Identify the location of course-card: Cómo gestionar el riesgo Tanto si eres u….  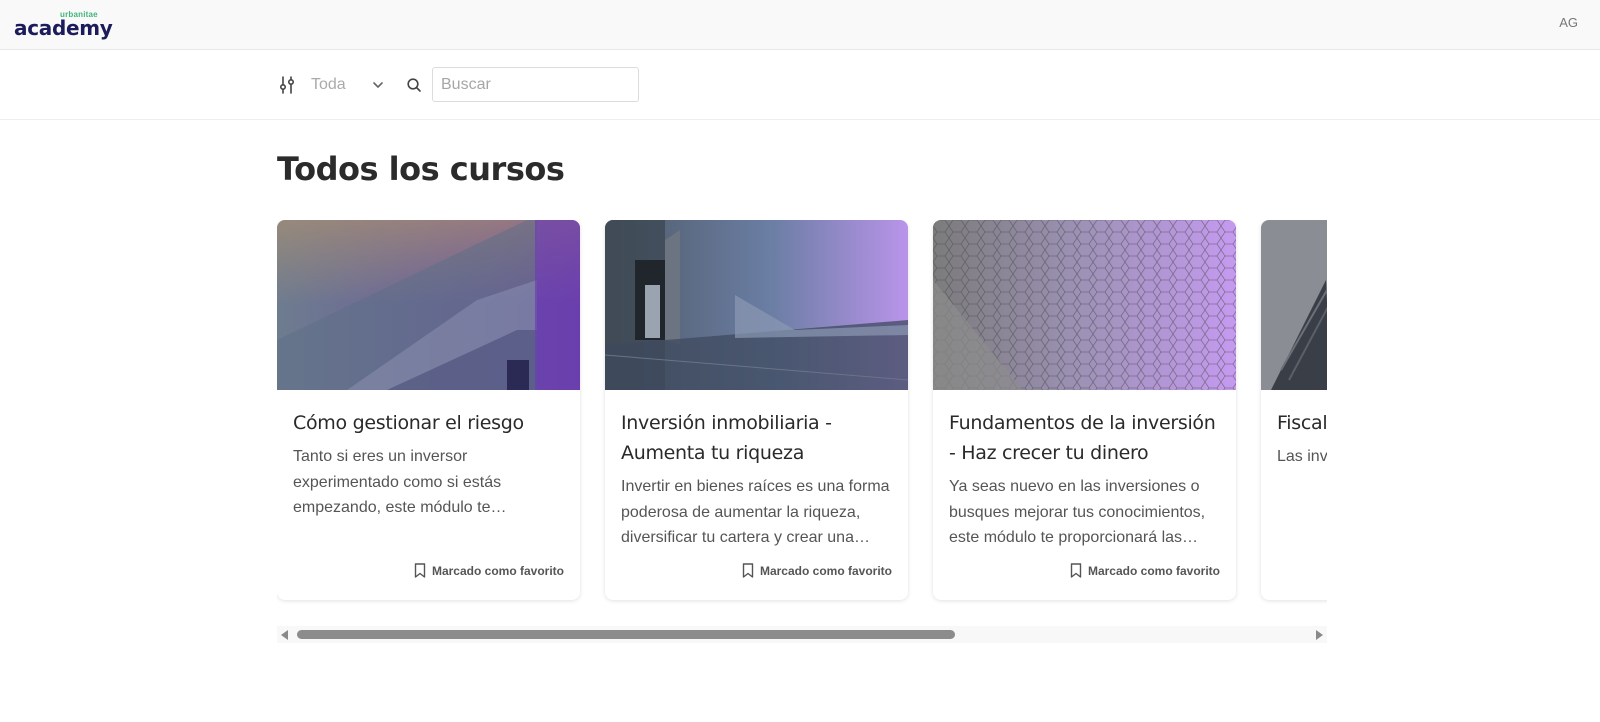
(428, 410).